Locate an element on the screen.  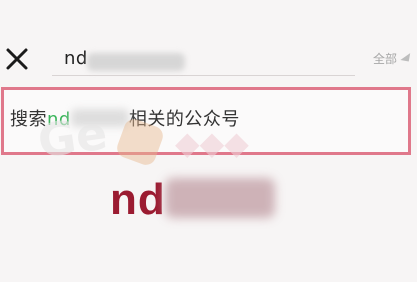
close-button is located at coordinates (17, 59).